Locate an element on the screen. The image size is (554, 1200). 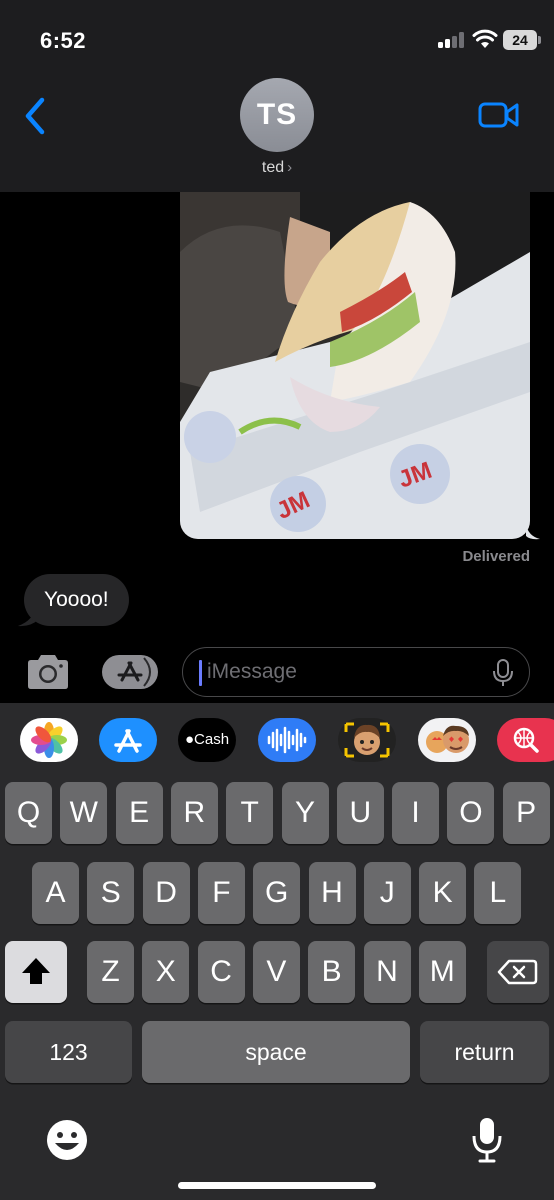
text-cursor is located at coordinates (200, 673).